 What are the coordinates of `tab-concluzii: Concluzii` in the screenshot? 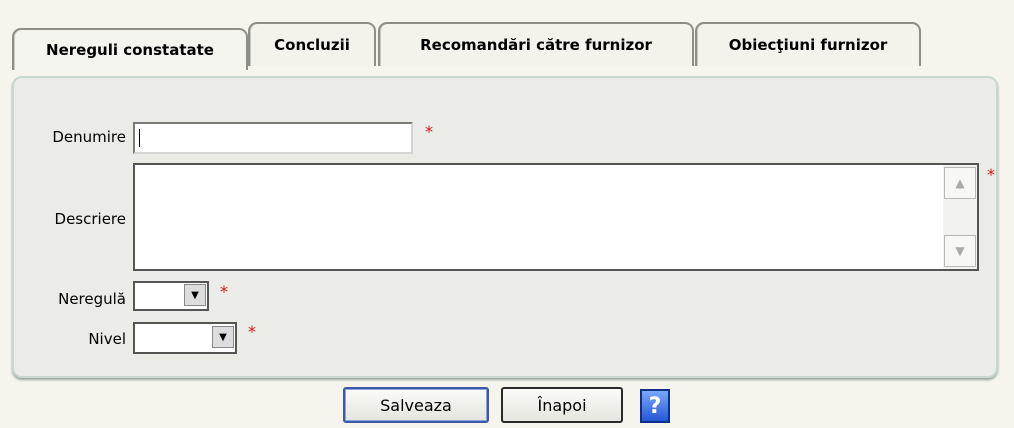 It's located at (312, 44).